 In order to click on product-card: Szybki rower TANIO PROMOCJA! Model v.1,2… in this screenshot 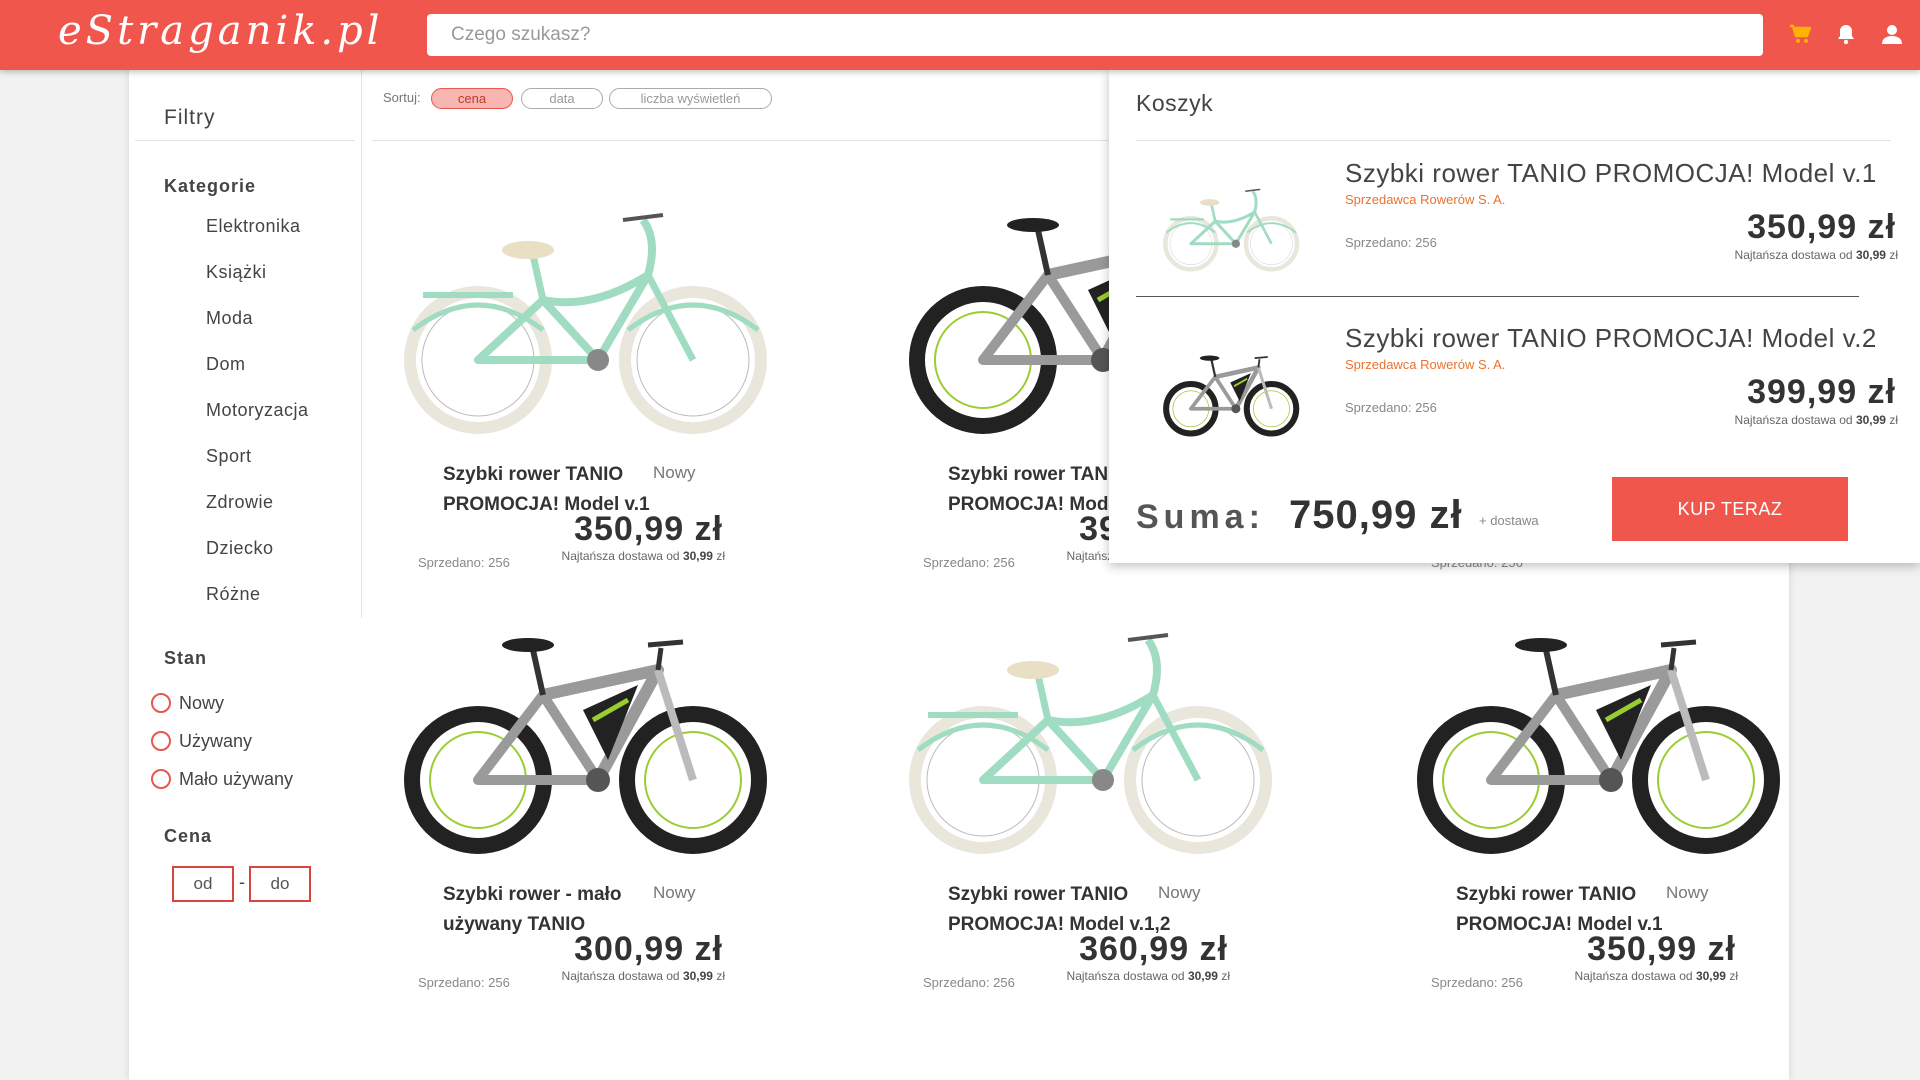, I will do `click(1098, 810)`.